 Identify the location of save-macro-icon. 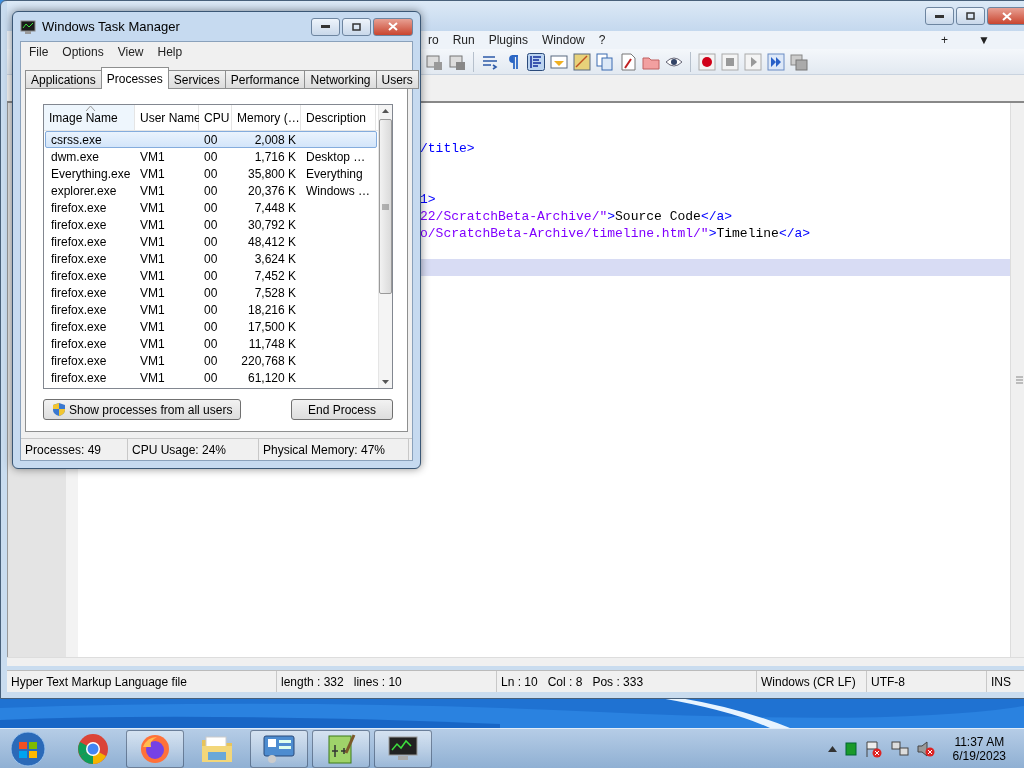
(799, 61).